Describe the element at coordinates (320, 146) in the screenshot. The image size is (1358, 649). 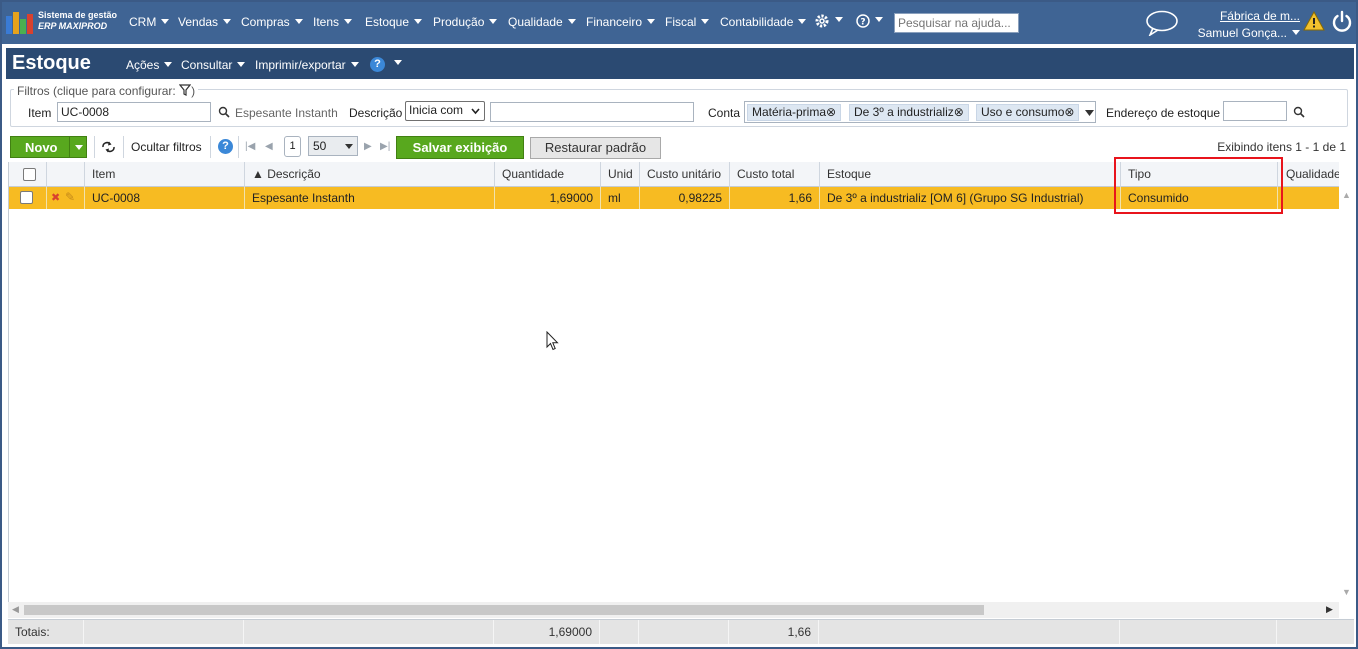
I see `page-size-value: 50` at that location.